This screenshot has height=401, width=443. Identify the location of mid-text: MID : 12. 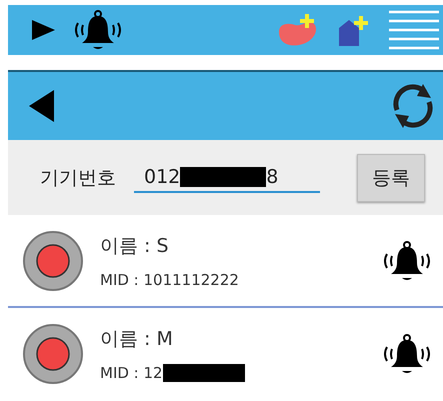
(131, 373).